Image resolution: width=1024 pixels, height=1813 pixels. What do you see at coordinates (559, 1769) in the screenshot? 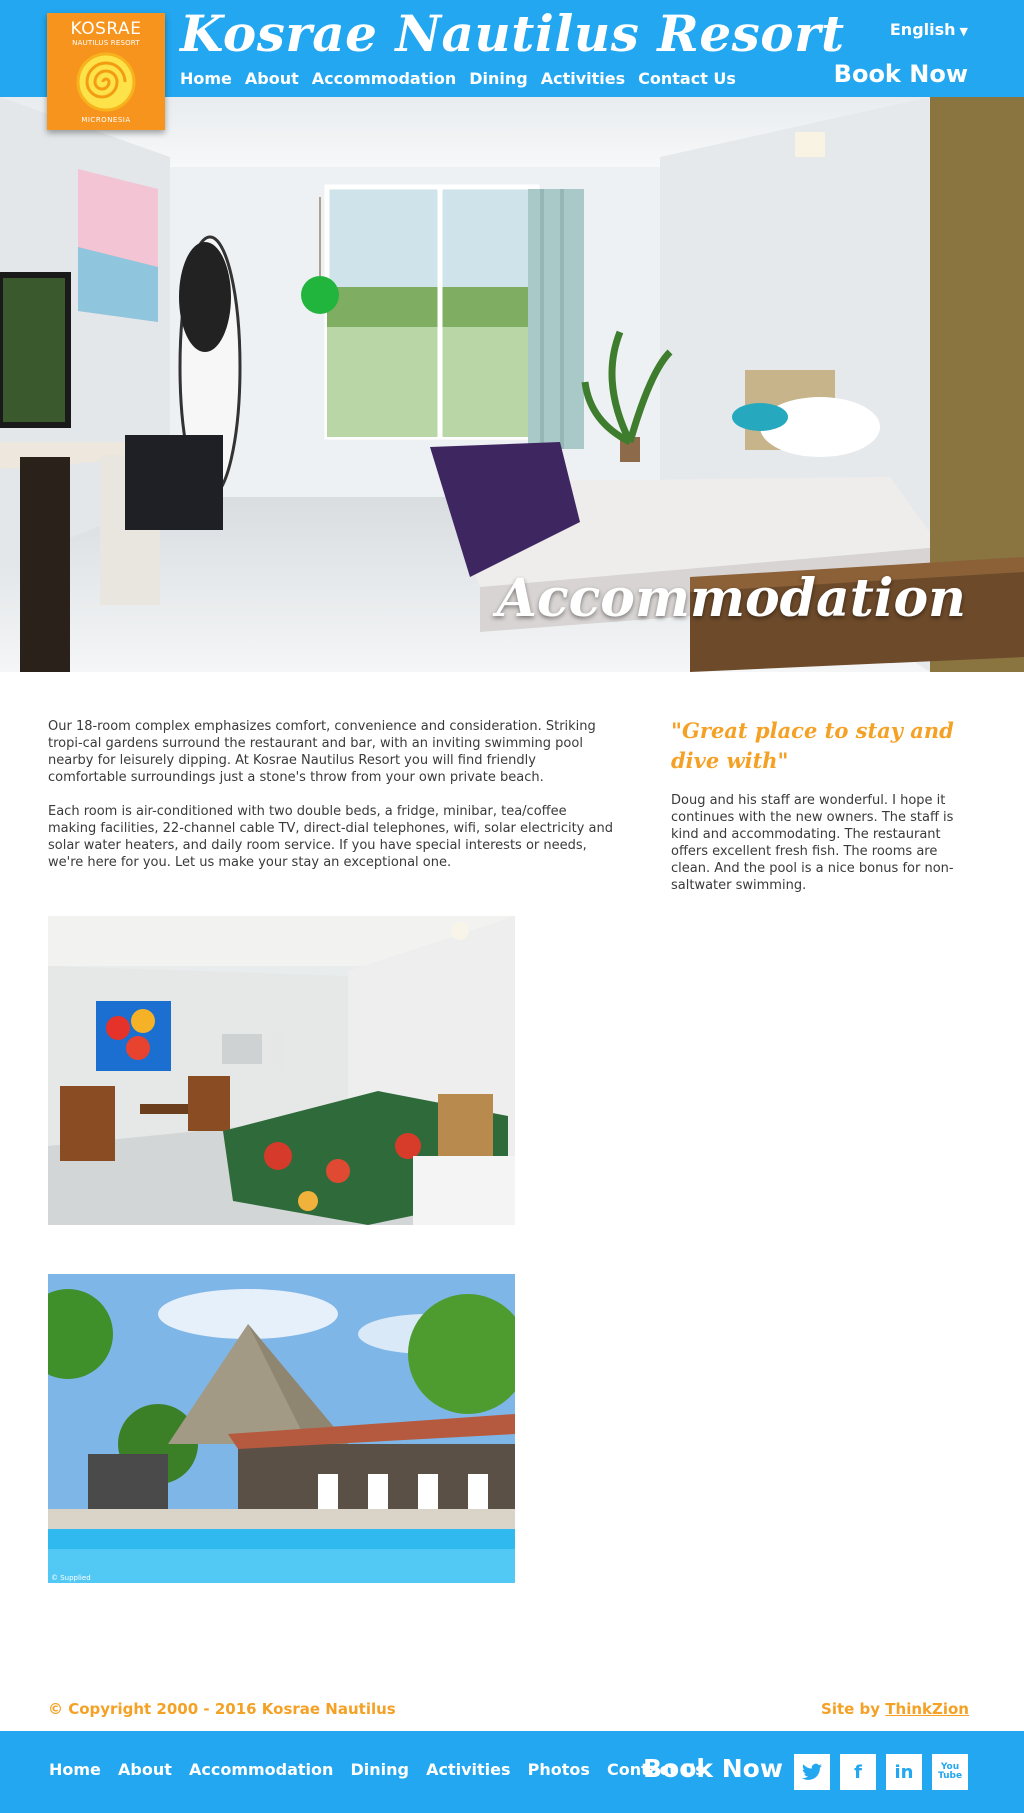
I see `footer-nav-photos: Photos` at bounding box center [559, 1769].